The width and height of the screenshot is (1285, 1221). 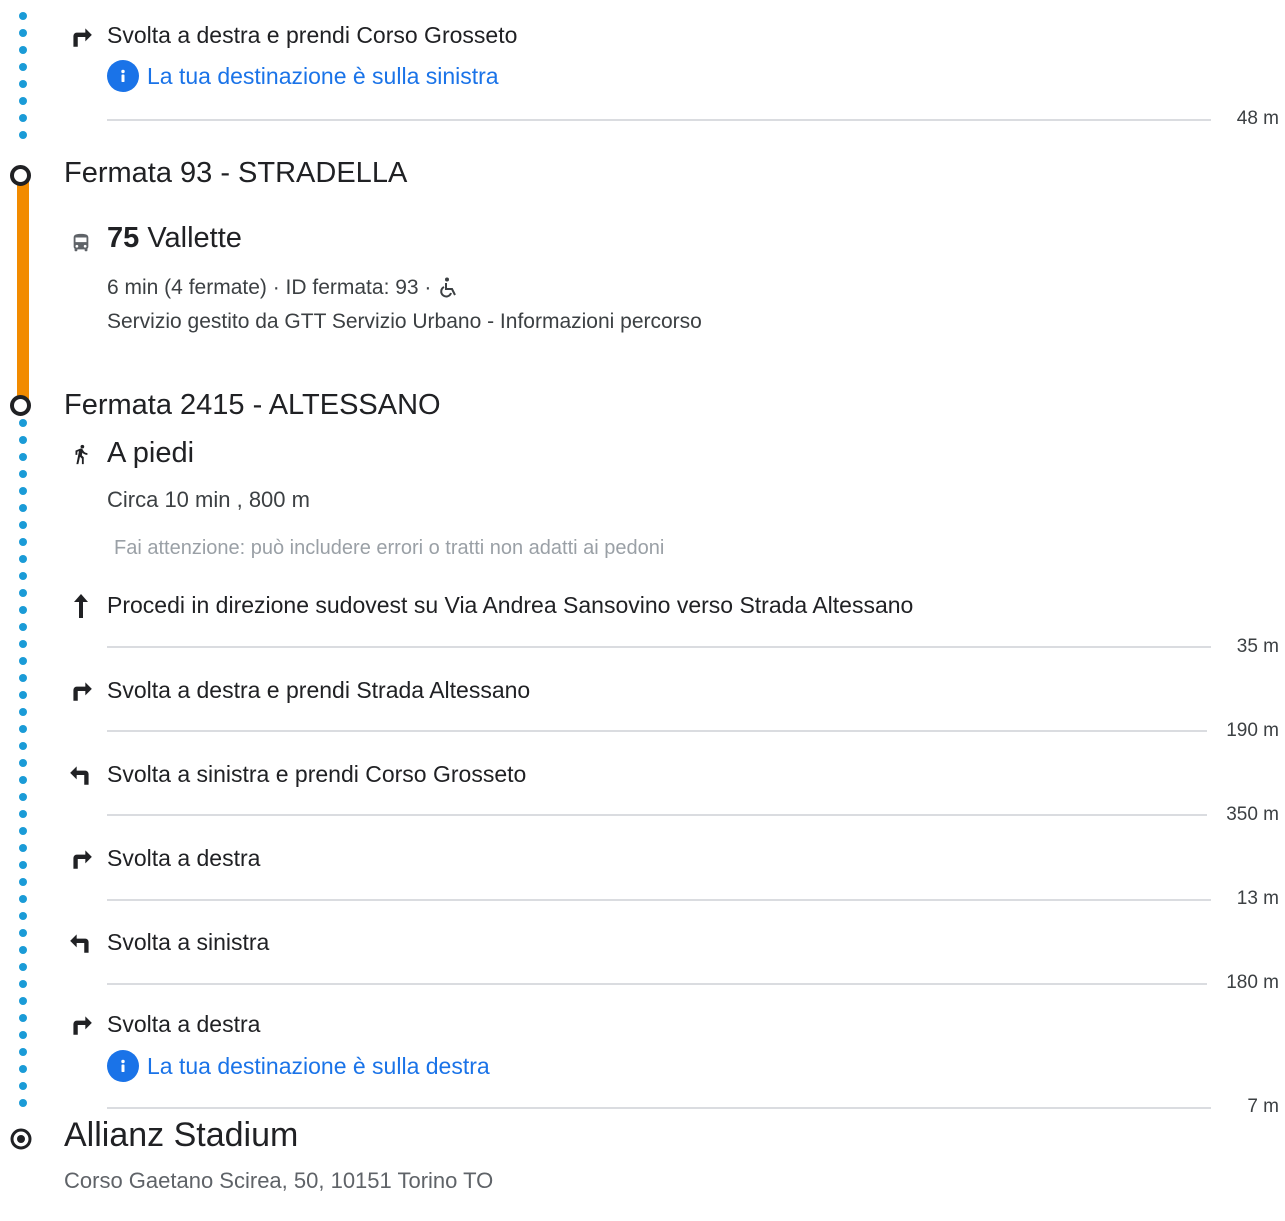 I want to click on step-distance: 48 m, so click(x=1257, y=118).